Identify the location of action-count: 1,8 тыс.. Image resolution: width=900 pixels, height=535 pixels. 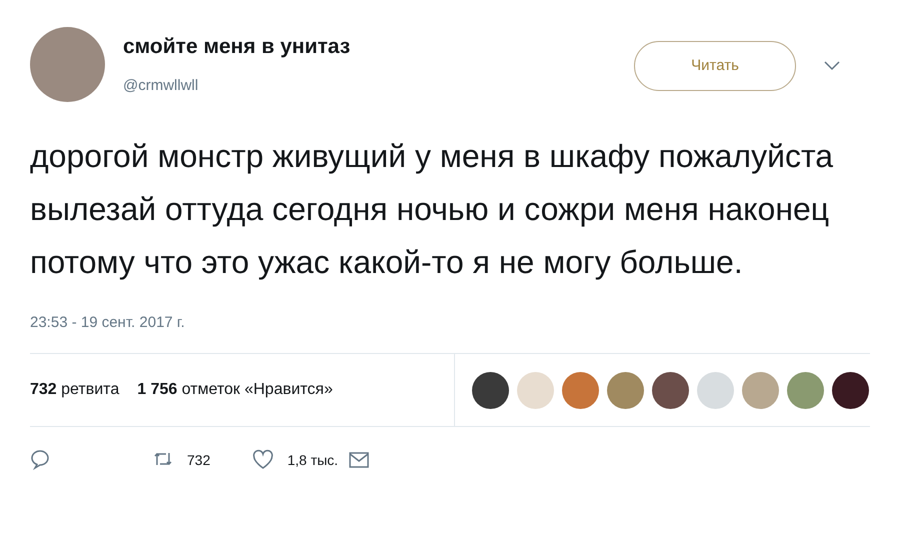
(312, 460).